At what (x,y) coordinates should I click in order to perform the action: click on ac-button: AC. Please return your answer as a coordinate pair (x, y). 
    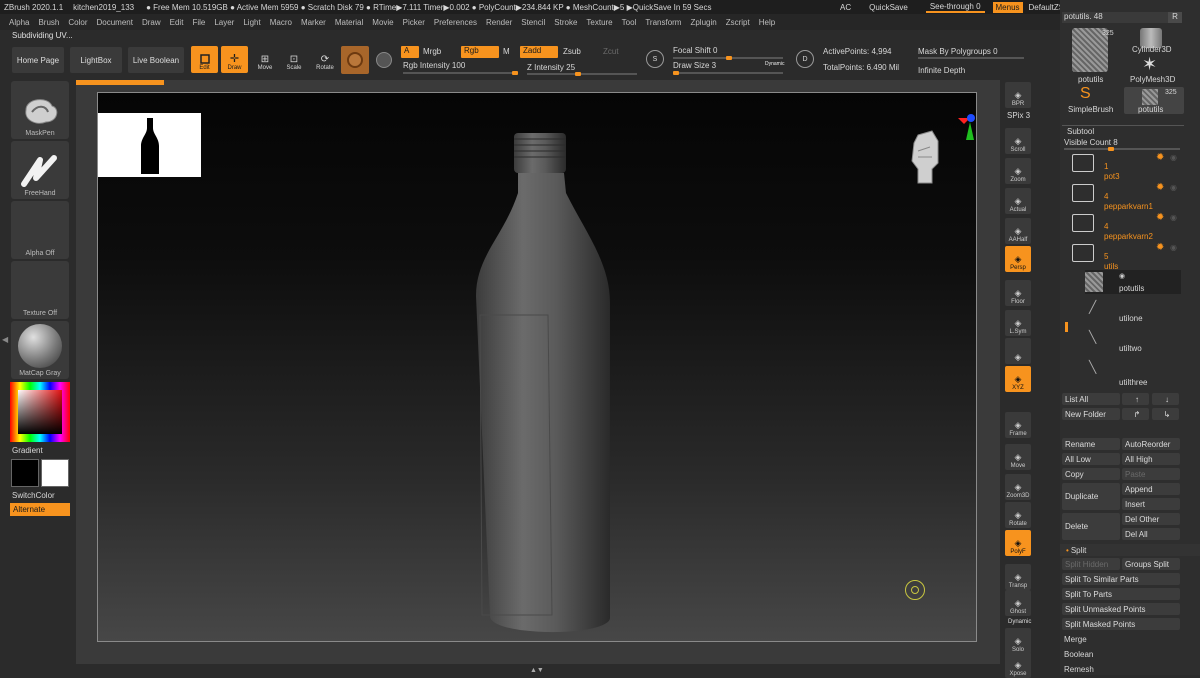
    Looking at the image, I should click on (845, 7).